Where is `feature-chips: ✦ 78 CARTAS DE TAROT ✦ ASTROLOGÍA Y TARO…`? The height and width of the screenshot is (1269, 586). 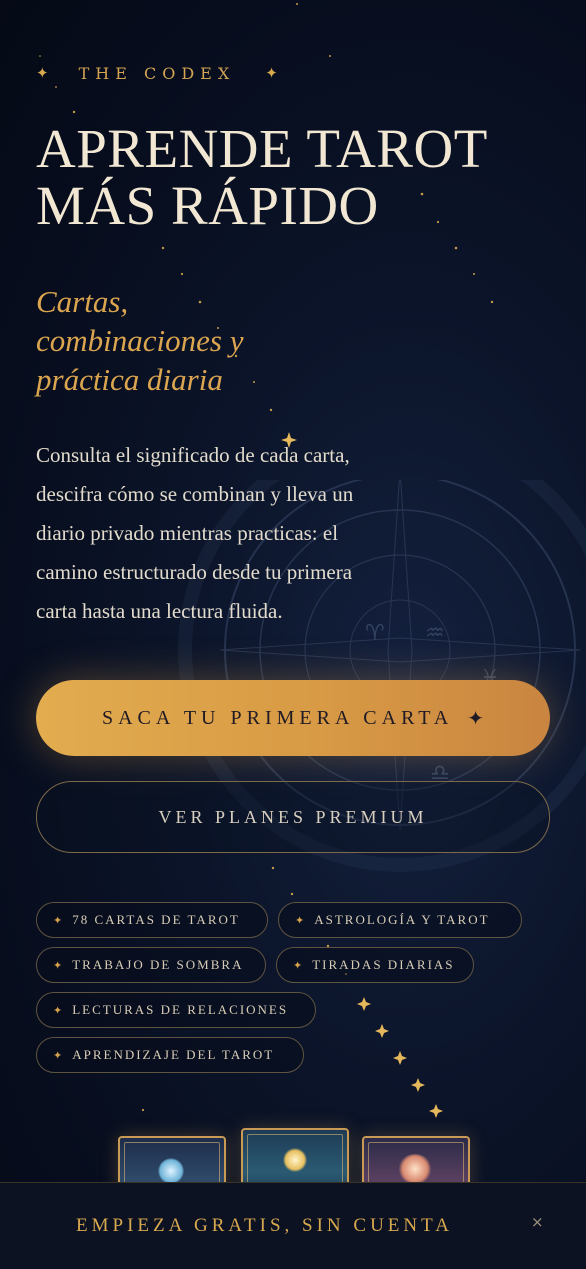 feature-chips: ✦ 78 CARTAS DE TAROT ✦ ASTROLOGÍA Y TARO… is located at coordinates (291, 992).